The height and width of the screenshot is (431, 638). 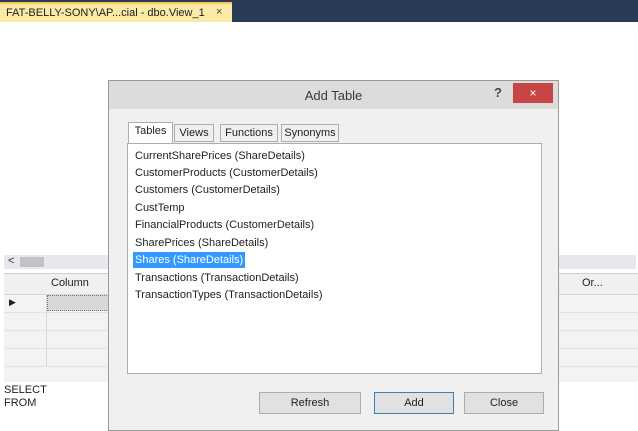 What do you see at coordinates (78, 303) in the screenshot?
I see `column-cell` at bounding box center [78, 303].